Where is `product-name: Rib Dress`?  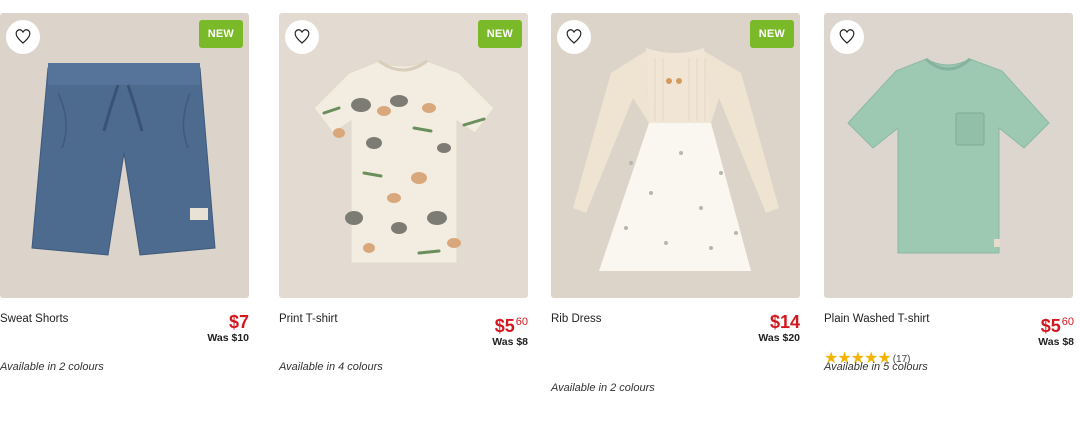
product-name: Rib Dress is located at coordinates (576, 319).